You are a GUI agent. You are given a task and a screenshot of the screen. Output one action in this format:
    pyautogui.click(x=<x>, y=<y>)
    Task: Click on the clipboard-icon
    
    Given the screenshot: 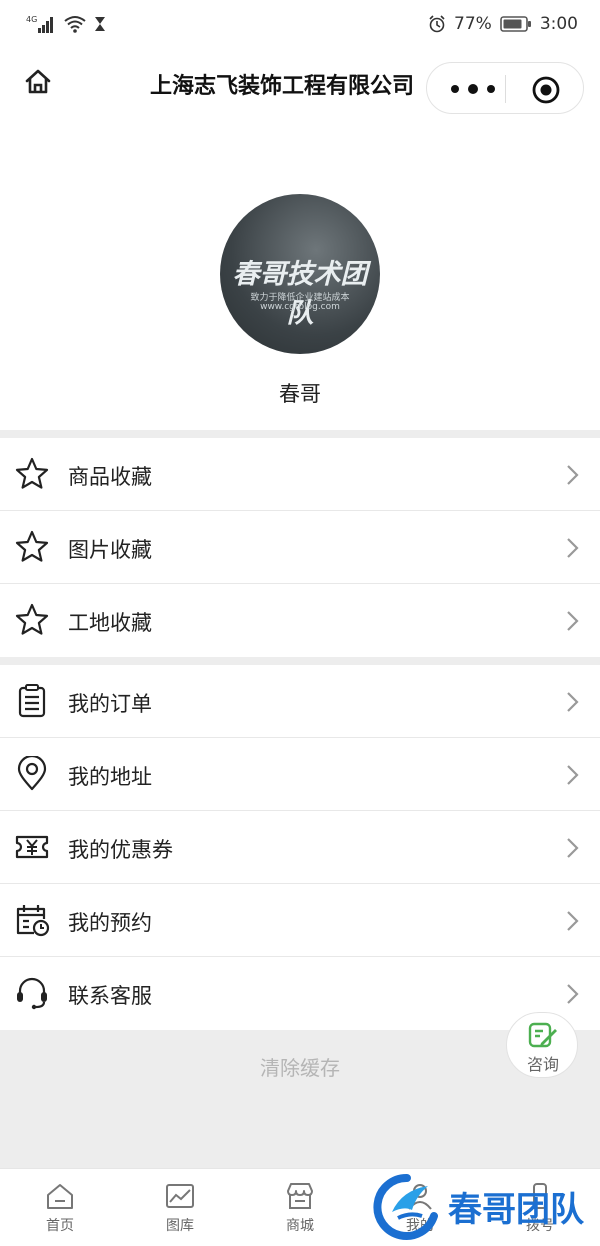 What is the action you would take?
    pyautogui.click(x=32, y=701)
    